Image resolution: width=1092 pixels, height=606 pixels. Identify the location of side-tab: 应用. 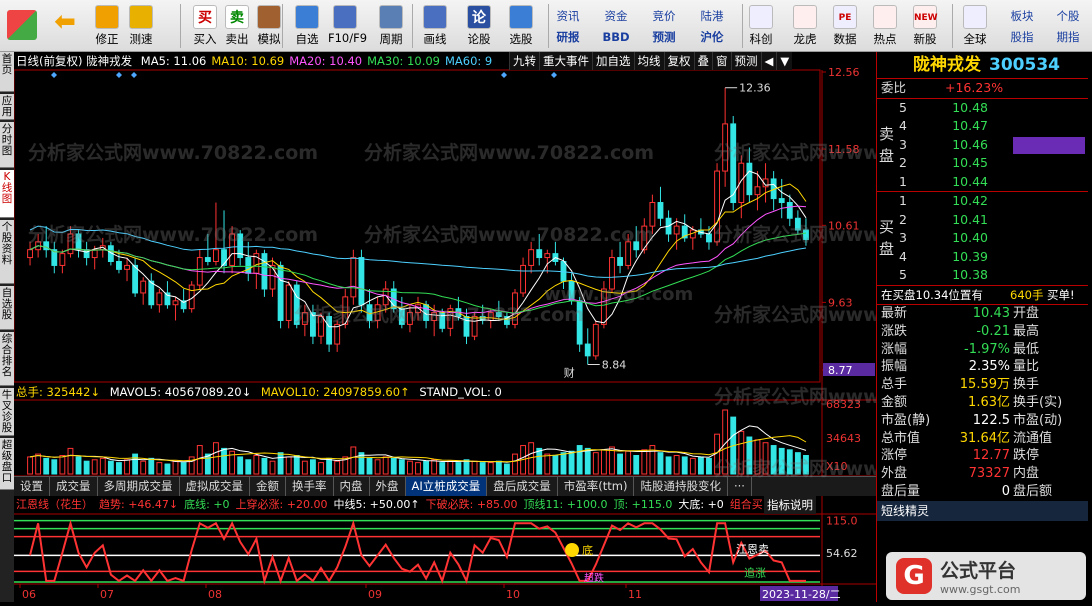
(7, 107).